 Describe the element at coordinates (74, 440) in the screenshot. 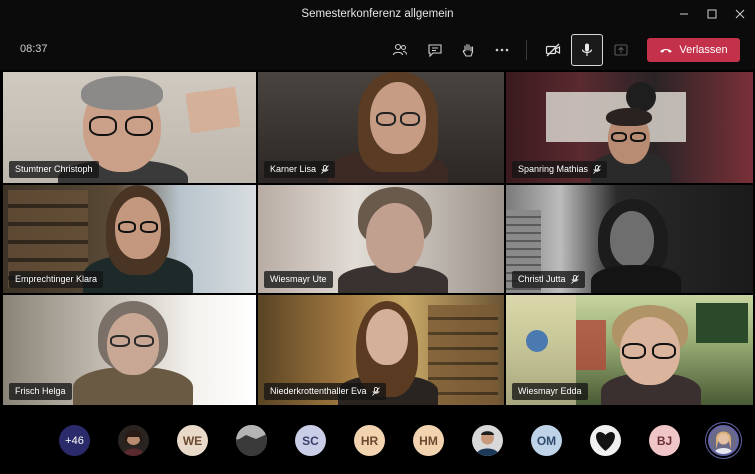

I see `more-participants-button: +46` at that location.